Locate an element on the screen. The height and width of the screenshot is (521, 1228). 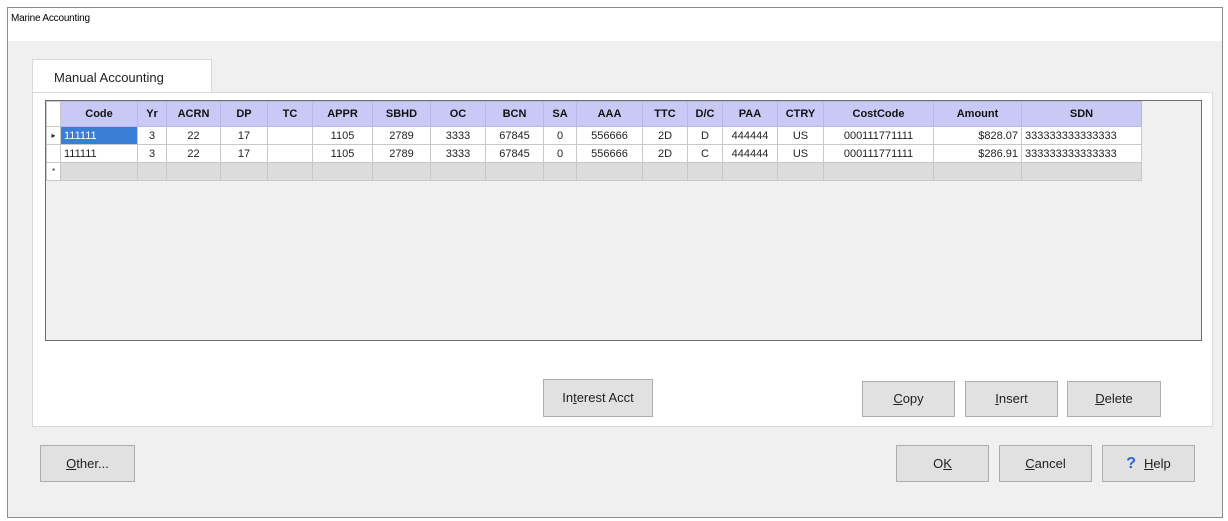
table-cell: C is located at coordinates (705, 153).